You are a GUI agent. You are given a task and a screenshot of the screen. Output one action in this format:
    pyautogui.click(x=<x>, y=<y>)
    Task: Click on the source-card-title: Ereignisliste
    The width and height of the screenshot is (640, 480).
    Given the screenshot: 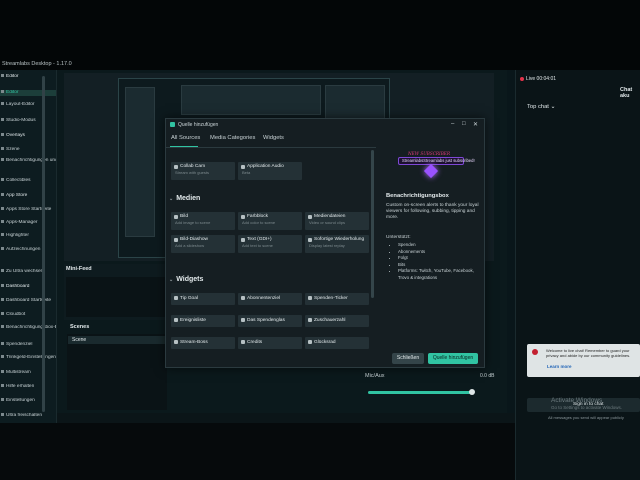 What is the action you would take?
    pyautogui.click(x=193, y=320)
    